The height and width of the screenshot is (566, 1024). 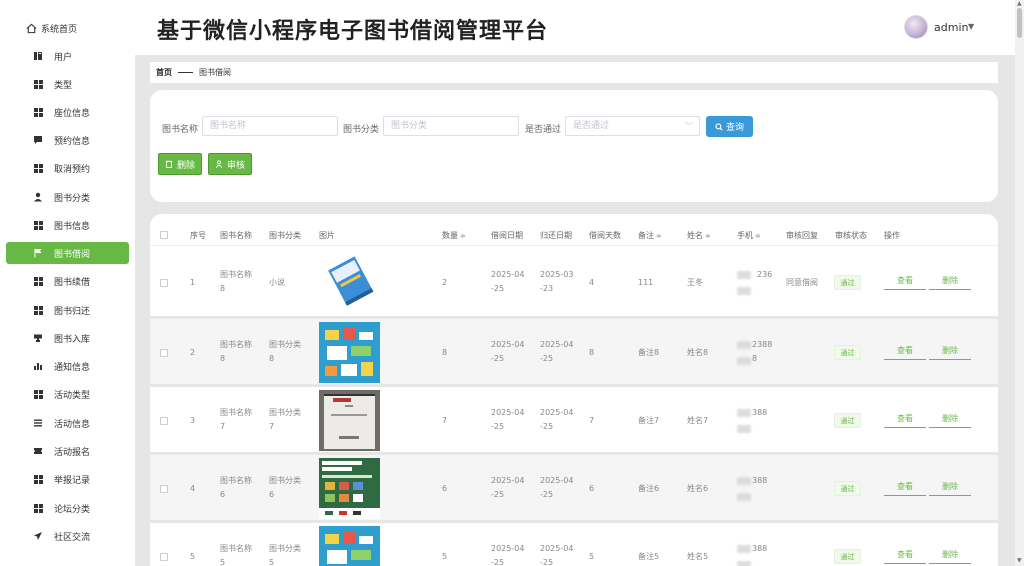 I want to click on col-name: 姓名 ≑, so click(x=699, y=235).